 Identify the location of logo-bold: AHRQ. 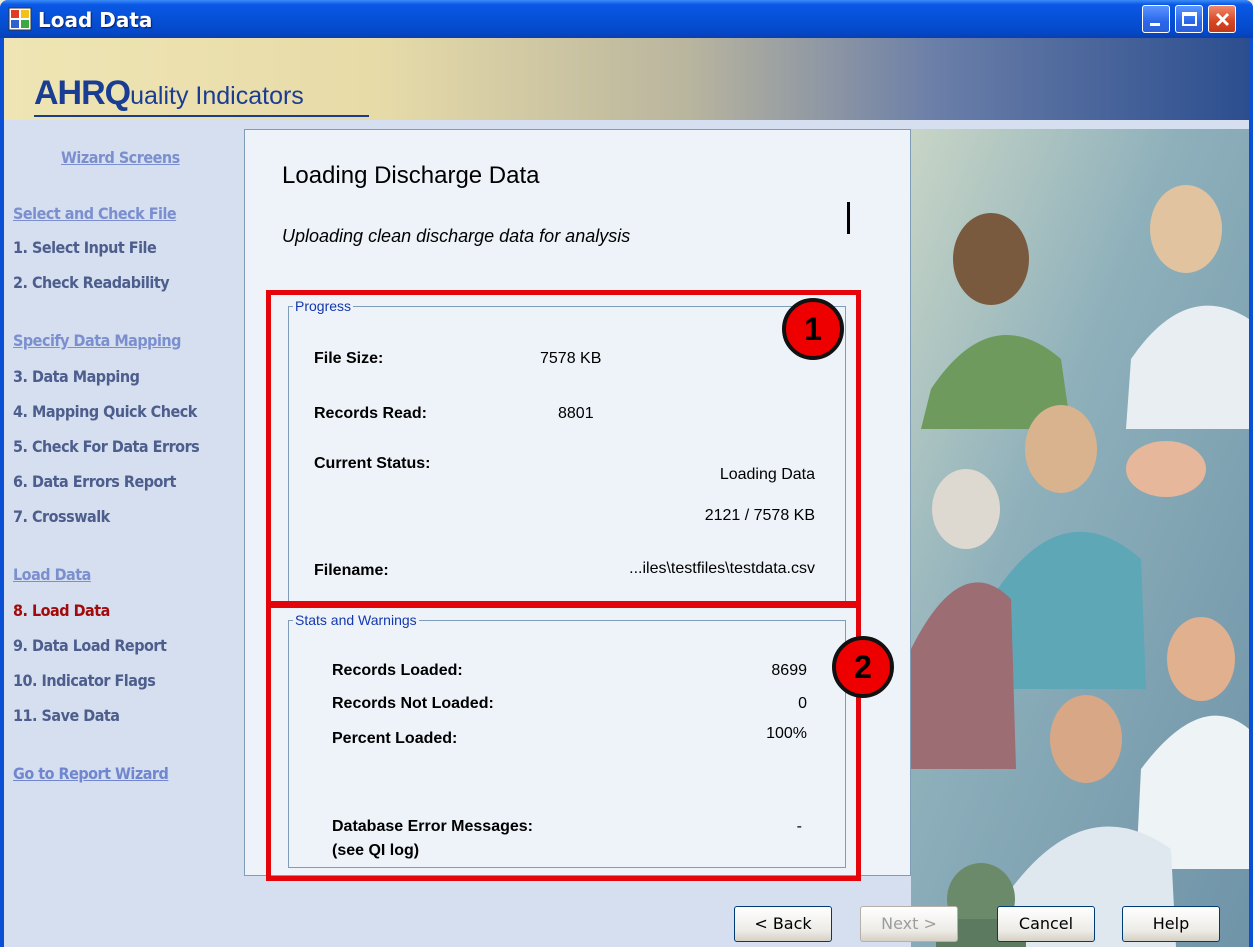
(82, 93).